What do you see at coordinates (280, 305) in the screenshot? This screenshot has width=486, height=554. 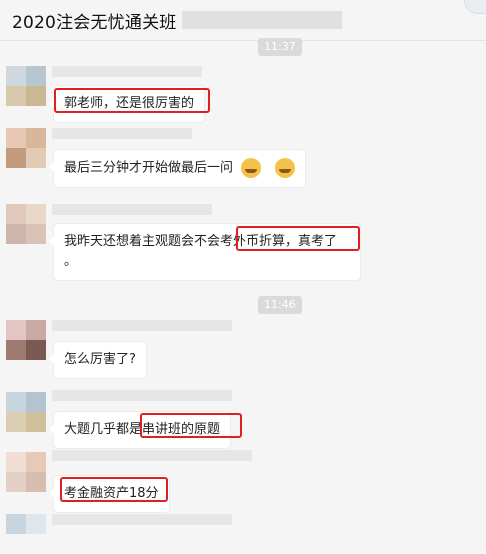 I see `timestamp: 11:46` at bounding box center [280, 305].